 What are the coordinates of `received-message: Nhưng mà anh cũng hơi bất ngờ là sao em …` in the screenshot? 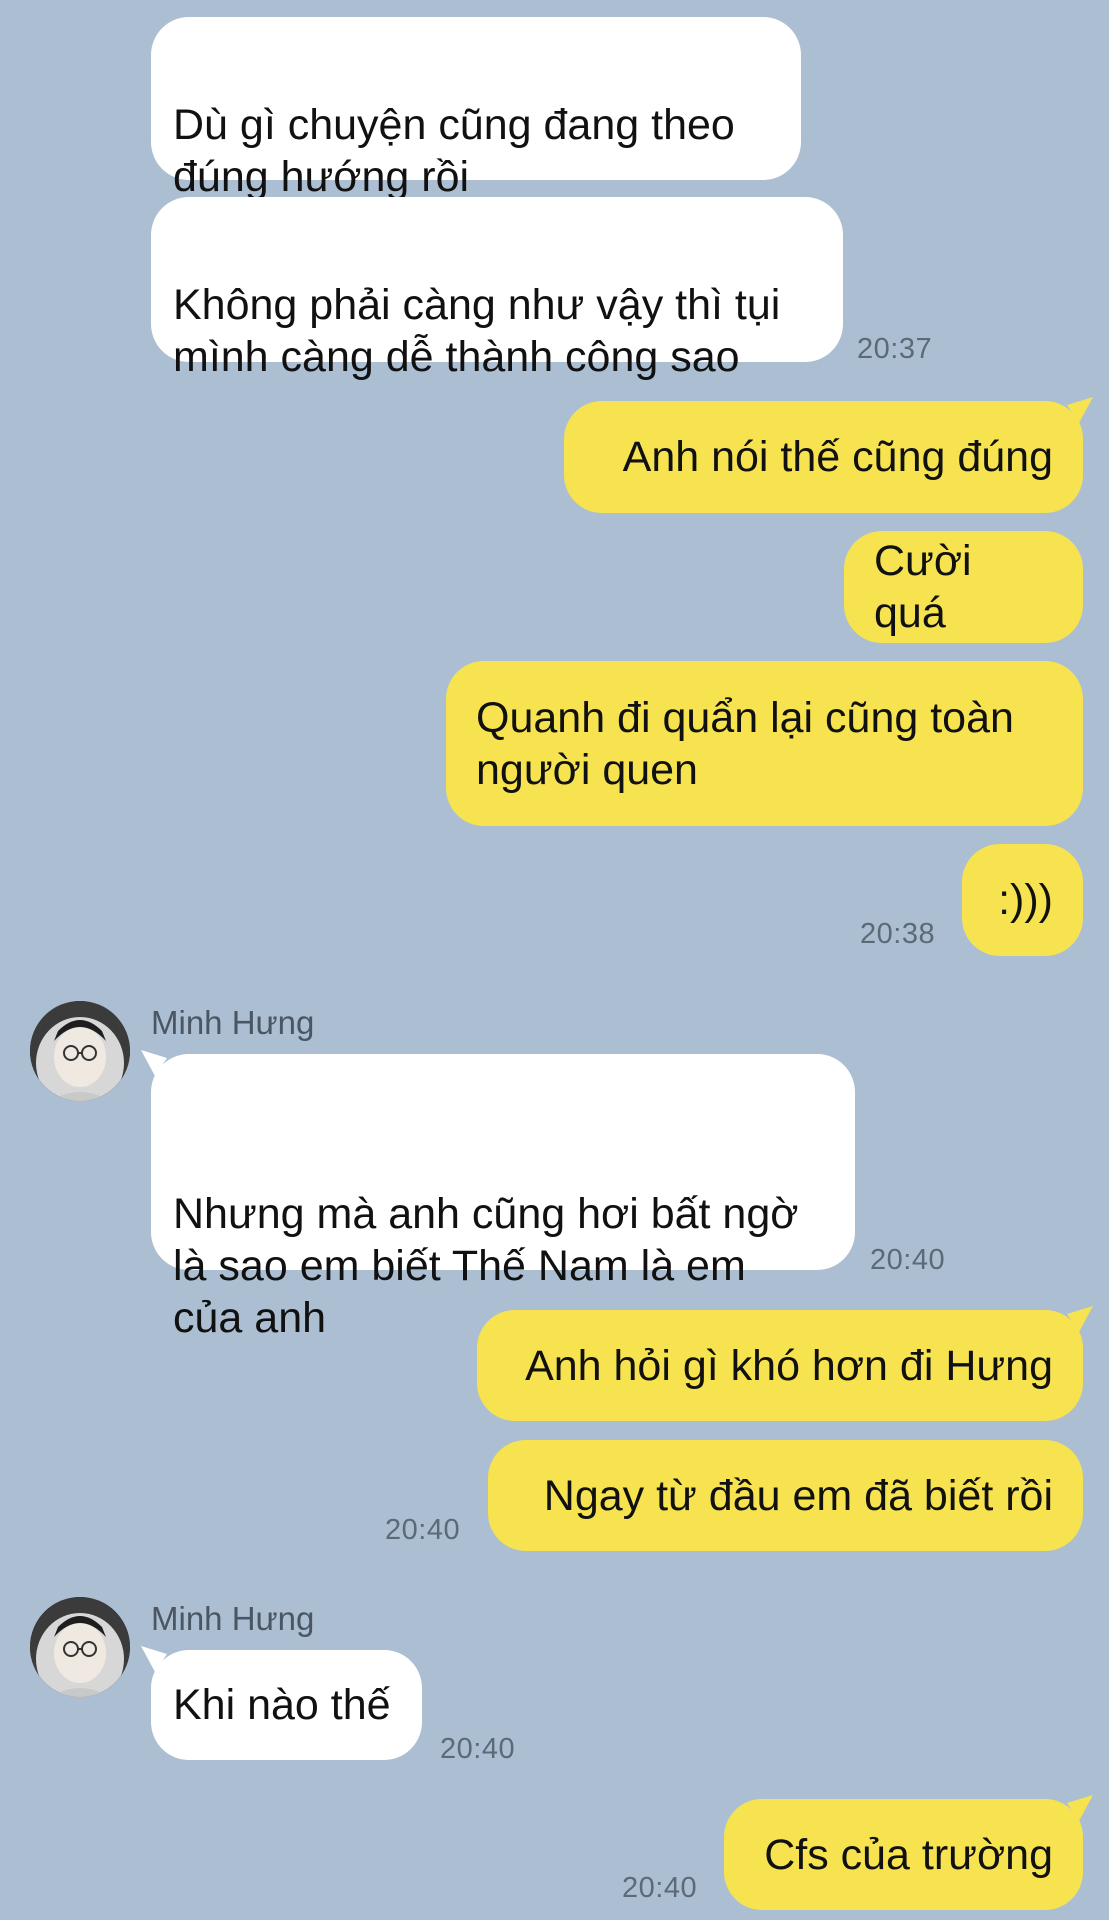 It's located at (498, 1196).